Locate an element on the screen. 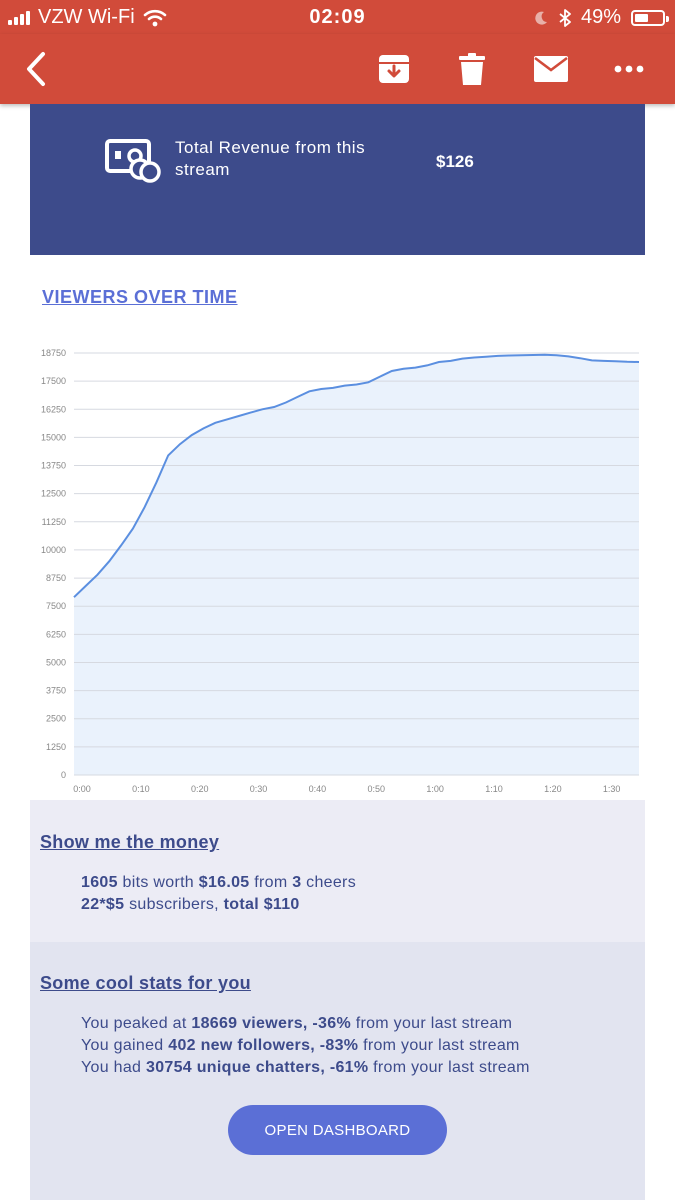 The width and height of the screenshot is (675, 1200). archive-icon is located at coordinates (394, 69).